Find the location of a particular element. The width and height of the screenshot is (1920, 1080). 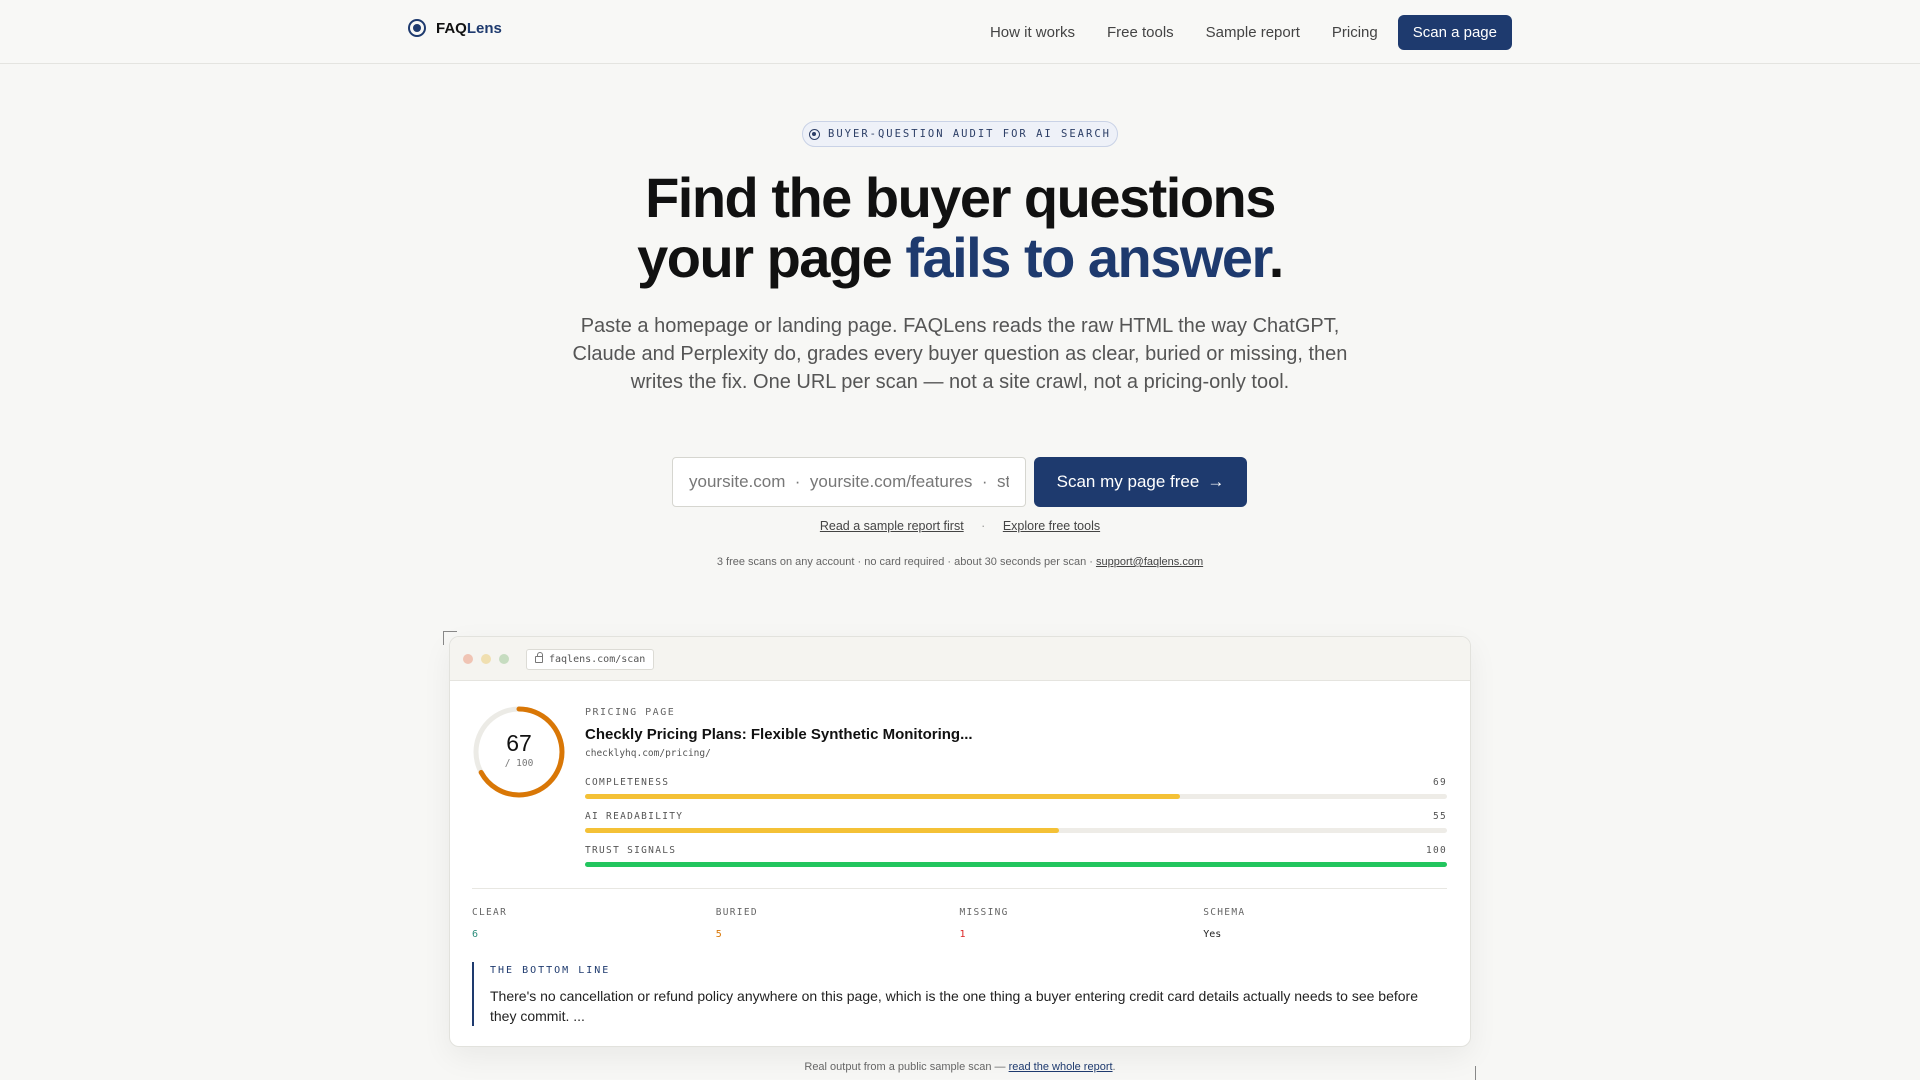

badge-label: BUYER-QUESTION AUDIT FOR AI SEARCH is located at coordinates (969, 134).